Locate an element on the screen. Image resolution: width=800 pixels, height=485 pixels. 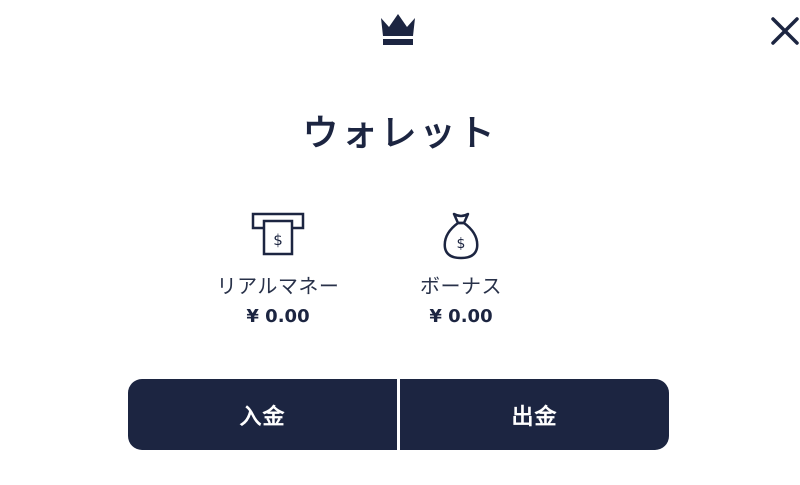
atm-cash-icon: $ is located at coordinates (278, 234).